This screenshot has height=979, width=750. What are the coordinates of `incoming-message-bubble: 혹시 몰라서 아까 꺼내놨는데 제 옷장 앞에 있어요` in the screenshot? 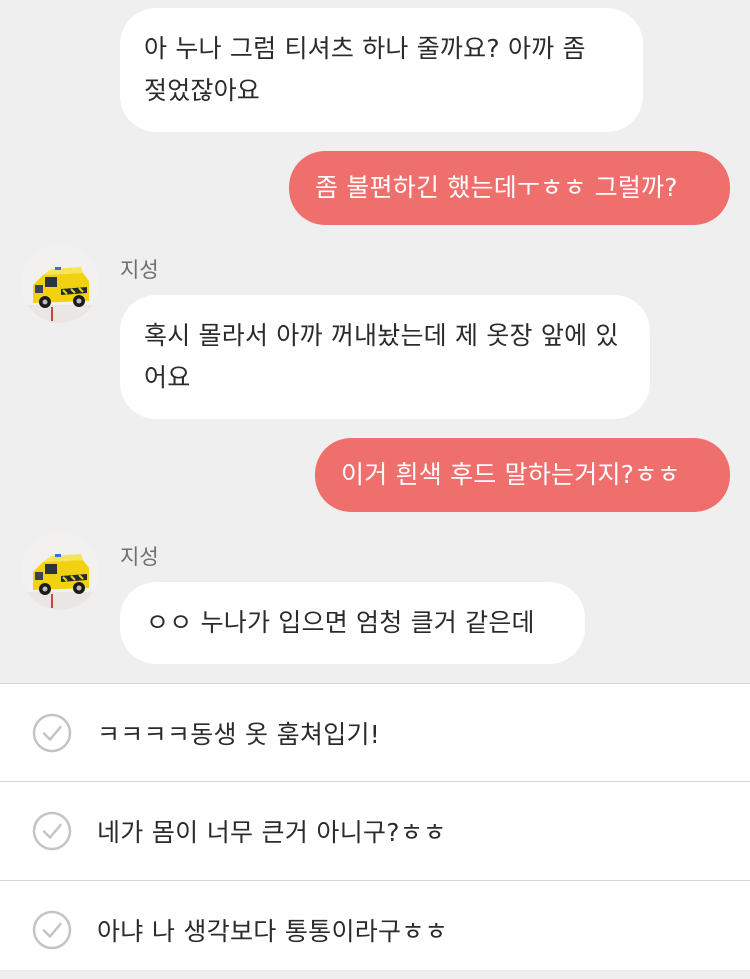 It's located at (385, 357).